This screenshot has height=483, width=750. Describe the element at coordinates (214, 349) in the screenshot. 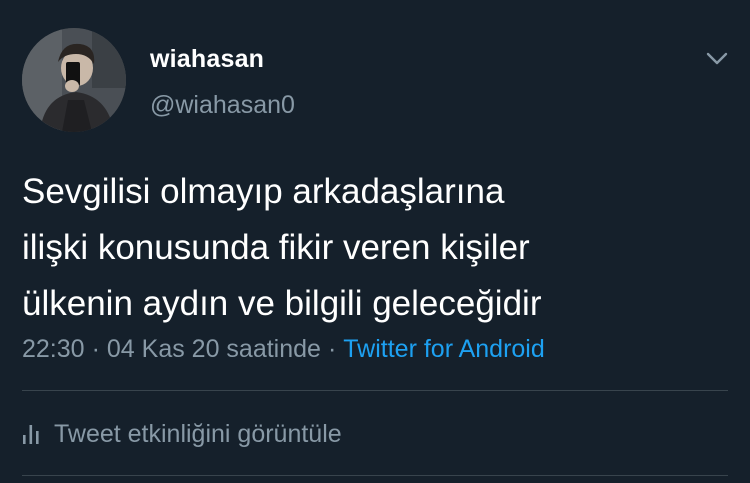

I see `tweet-date: 04 Kas 20 saatinde` at that location.